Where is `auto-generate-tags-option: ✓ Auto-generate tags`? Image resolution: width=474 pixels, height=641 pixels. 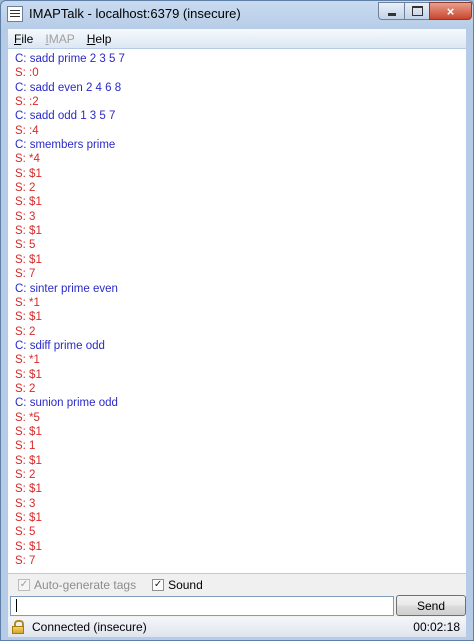 auto-generate-tags-option: ✓ Auto-generate tags is located at coordinates (77, 585).